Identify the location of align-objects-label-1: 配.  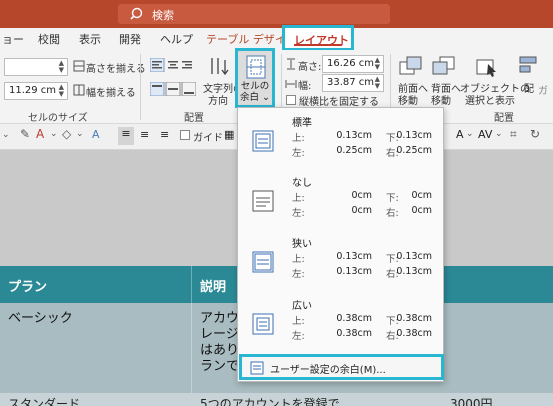
(529, 87).